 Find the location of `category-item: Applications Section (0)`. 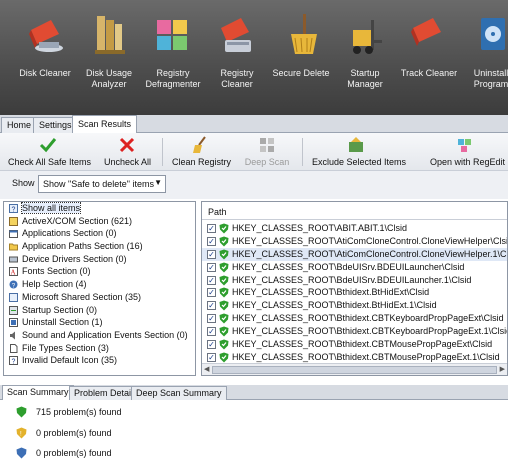

category-item: Applications Section (0) is located at coordinates (99, 233).